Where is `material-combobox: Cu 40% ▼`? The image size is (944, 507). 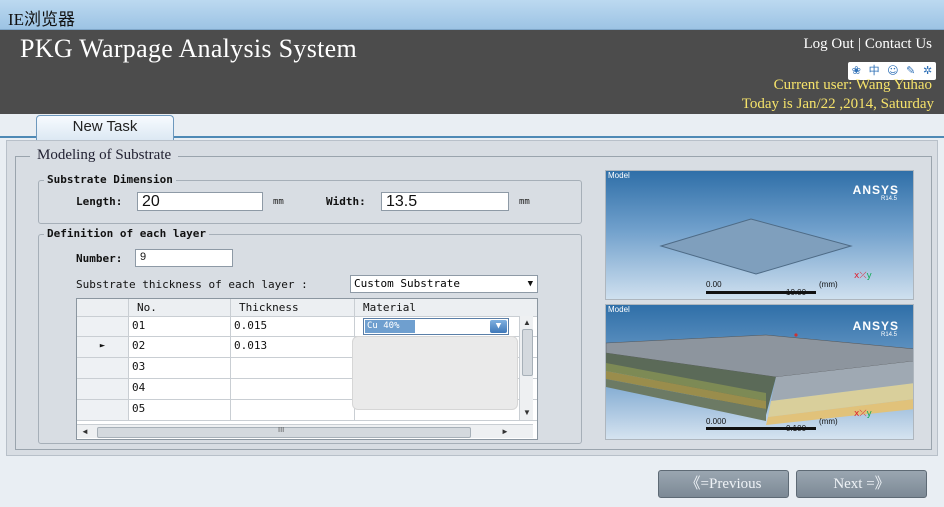
material-combobox: Cu 40% ▼ is located at coordinates (436, 326).